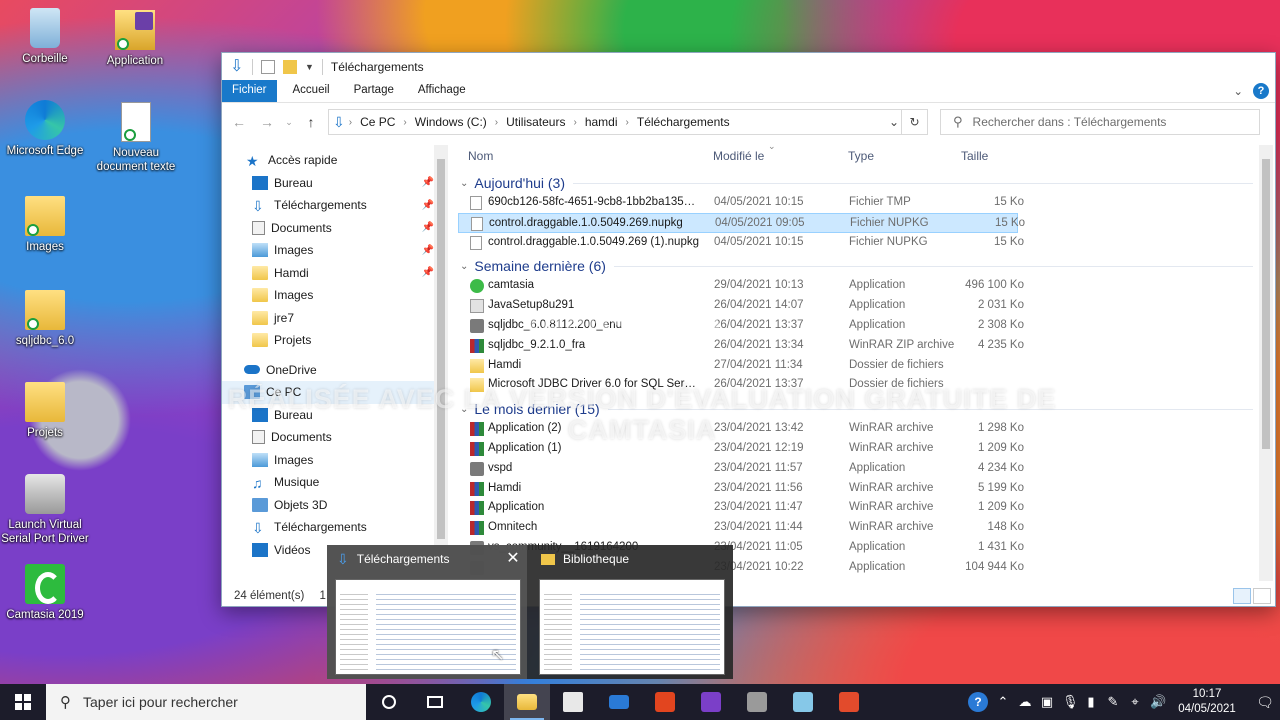  I want to click on sidebar-item-pc-documents: Documents, so click(335, 437).